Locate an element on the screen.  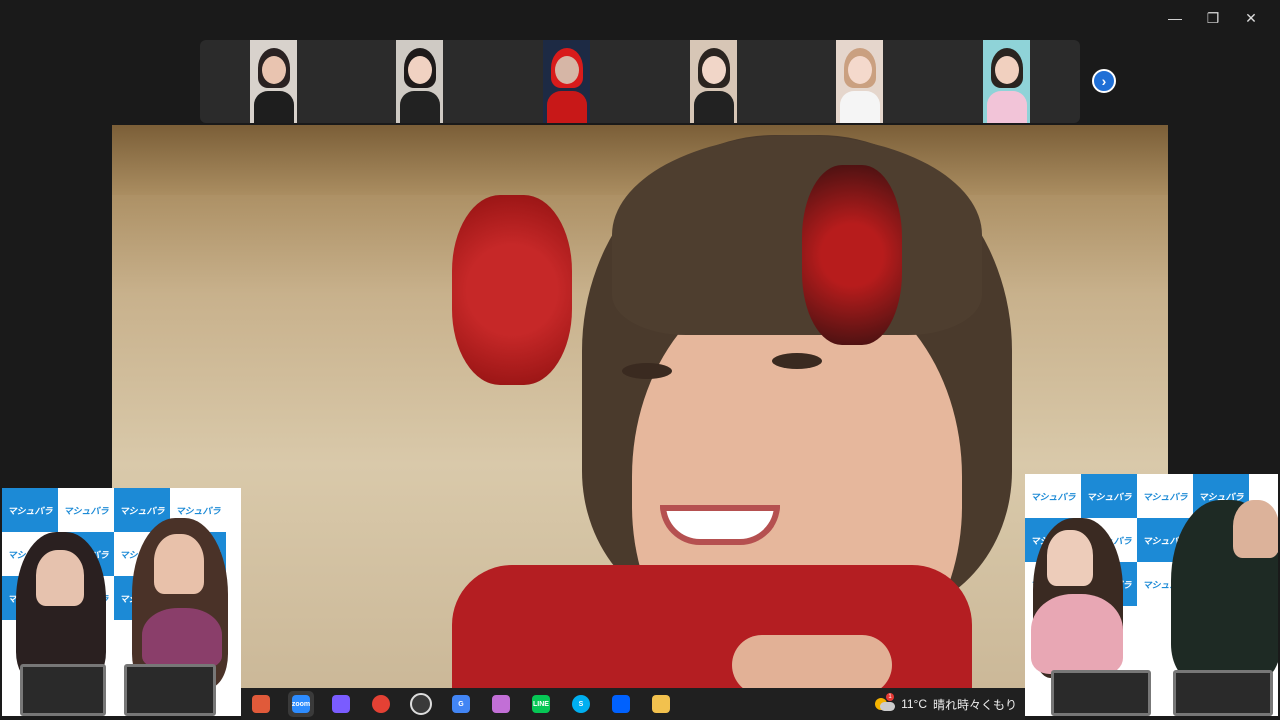
gift-app-icon is located at coordinates (261, 704).